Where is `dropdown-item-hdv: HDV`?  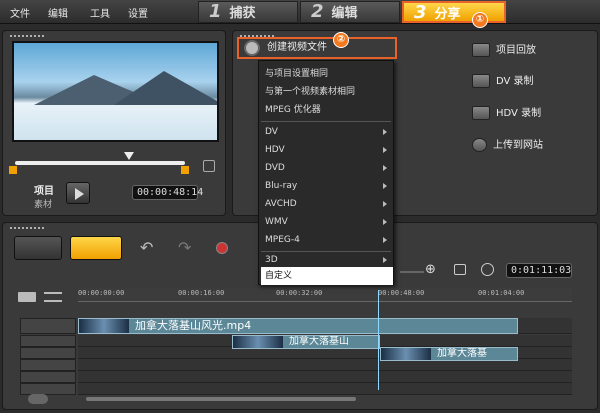 dropdown-item-hdv: HDV is located at coordinates (329, 150).